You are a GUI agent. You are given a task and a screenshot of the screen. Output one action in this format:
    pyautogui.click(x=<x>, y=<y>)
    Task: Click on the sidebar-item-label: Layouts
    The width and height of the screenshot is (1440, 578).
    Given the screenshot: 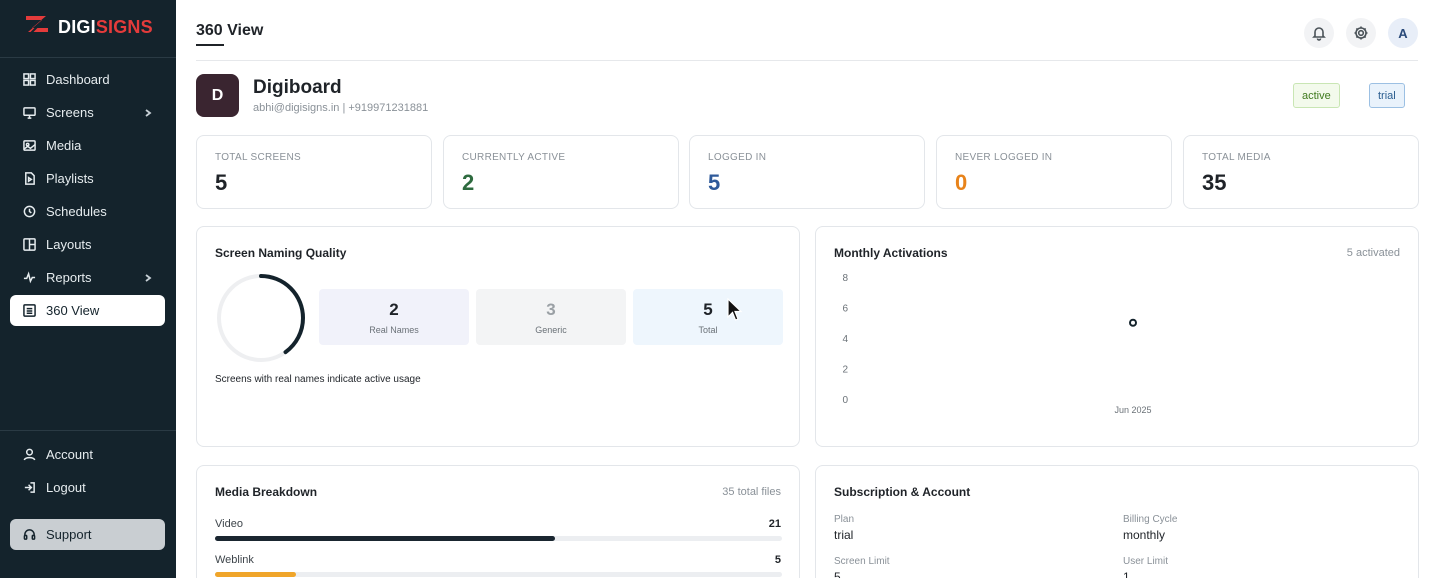 What is the action you would take?
    pyautogui.click(x=69, y=244)
    